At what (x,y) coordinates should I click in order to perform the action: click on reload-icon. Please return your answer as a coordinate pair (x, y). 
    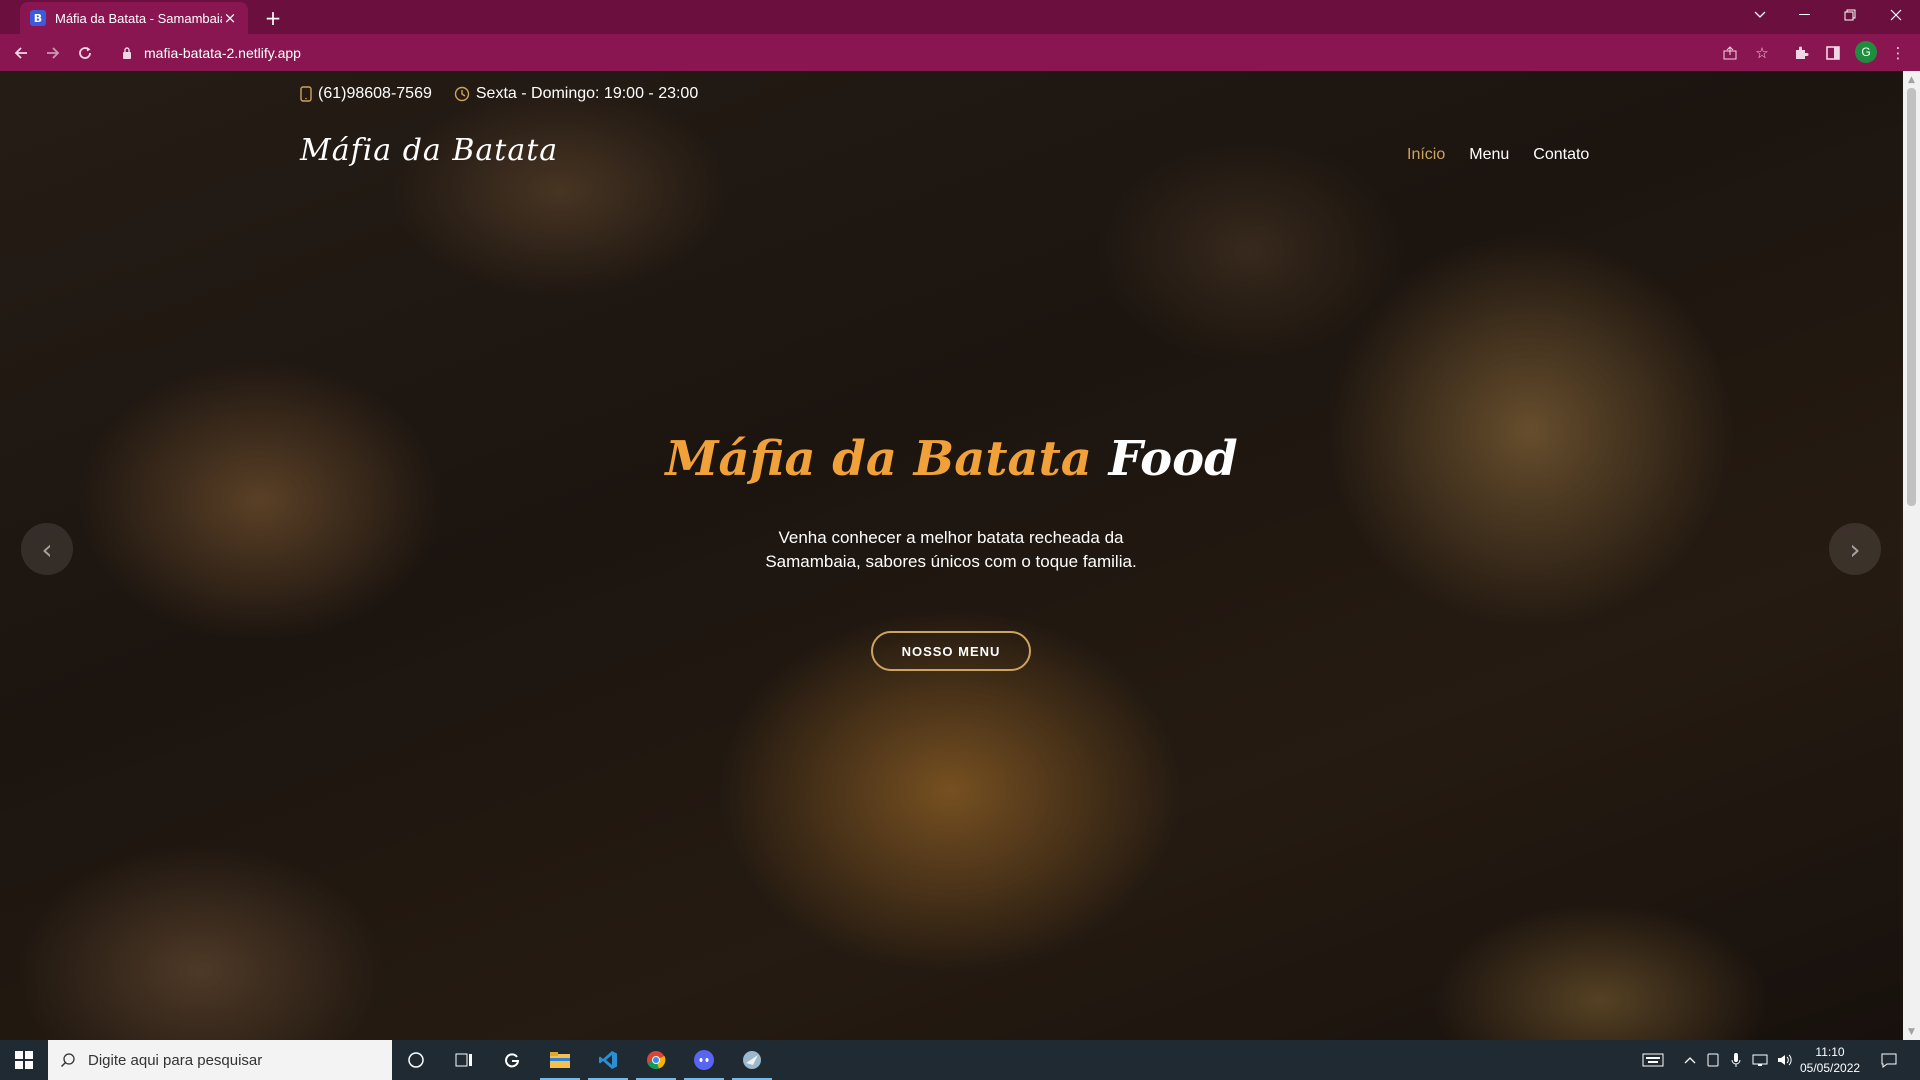
    Looking at the image, I should click on (85, 53).